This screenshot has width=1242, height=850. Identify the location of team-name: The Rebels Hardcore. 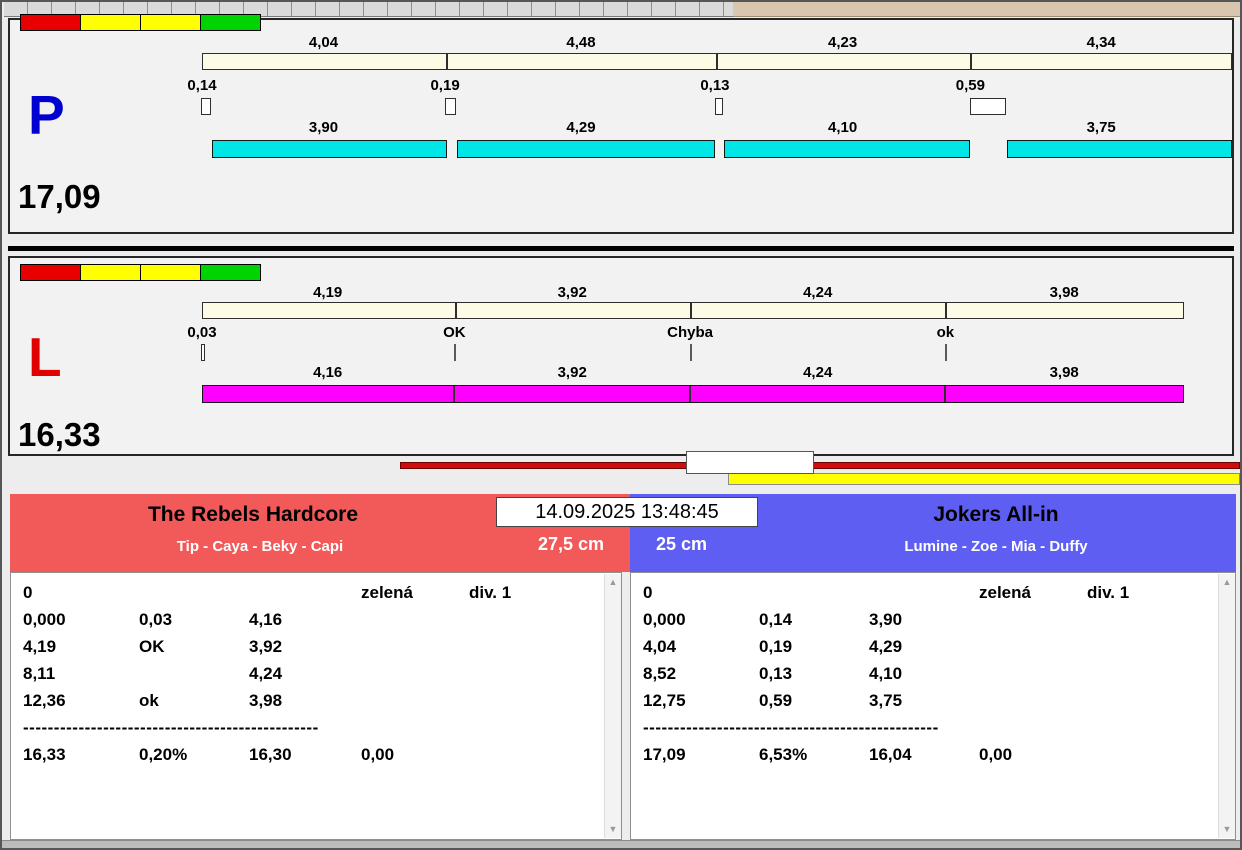
(253, 514).